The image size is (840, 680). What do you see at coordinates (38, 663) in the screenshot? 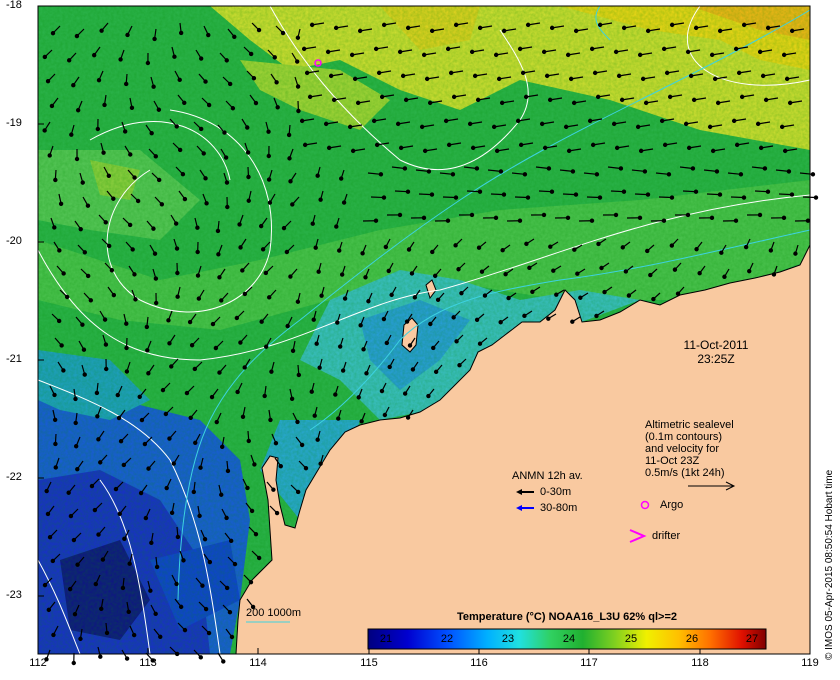
I see `lon-tick: 112` at bounding box center [38, 663].